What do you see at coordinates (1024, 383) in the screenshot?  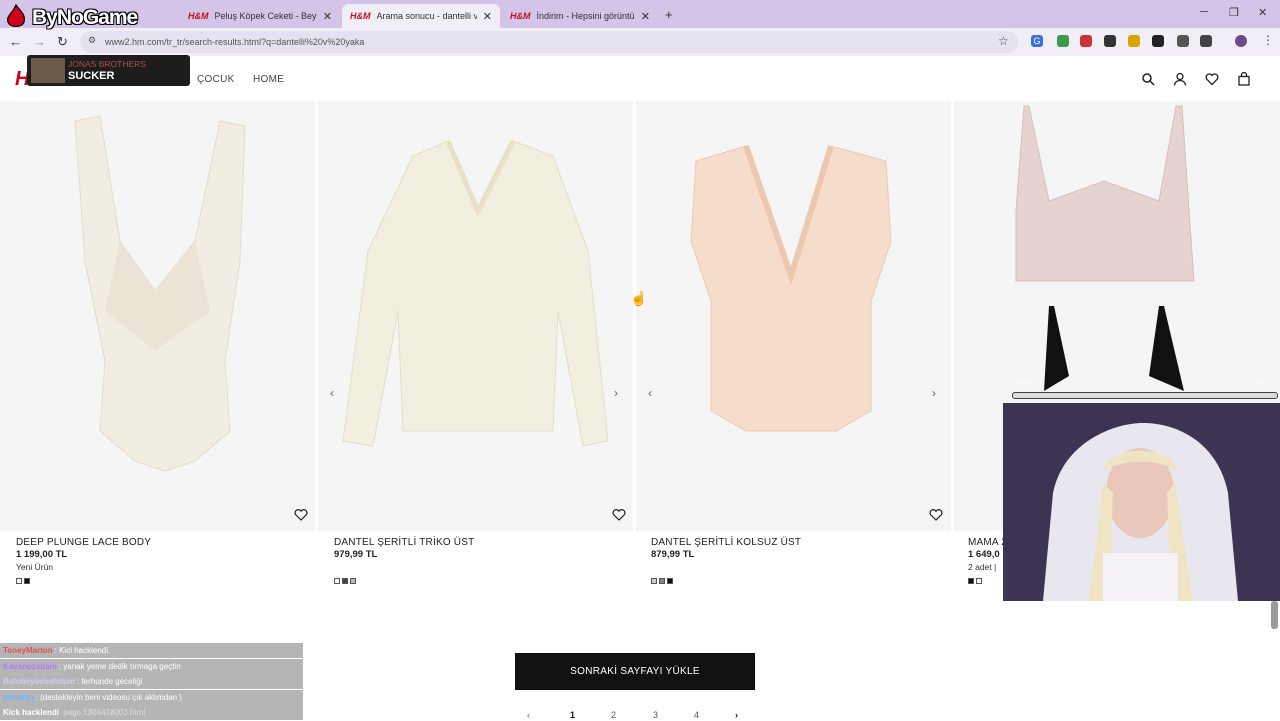 I see `goal-label: HEDEF` at bounding box center [1024, 383].